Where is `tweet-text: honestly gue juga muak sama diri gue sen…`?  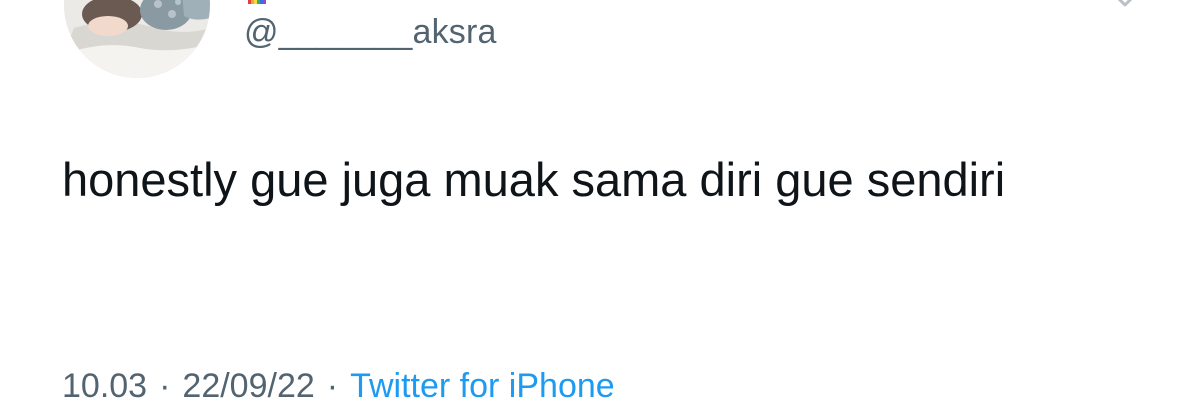 tweet-text: honestly gue juga muak sama diri gue sen… is located at coordinates (534, 179).